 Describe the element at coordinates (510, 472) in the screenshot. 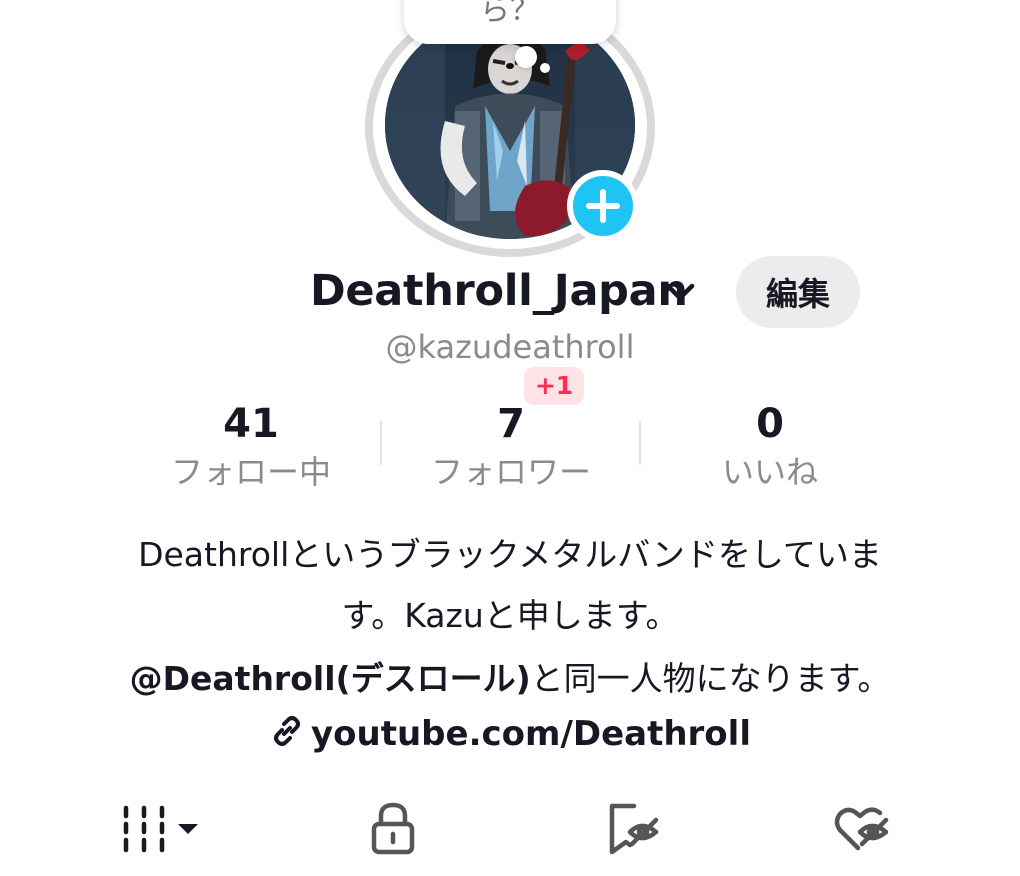

I see `followers-label: フォロワー` at that location.